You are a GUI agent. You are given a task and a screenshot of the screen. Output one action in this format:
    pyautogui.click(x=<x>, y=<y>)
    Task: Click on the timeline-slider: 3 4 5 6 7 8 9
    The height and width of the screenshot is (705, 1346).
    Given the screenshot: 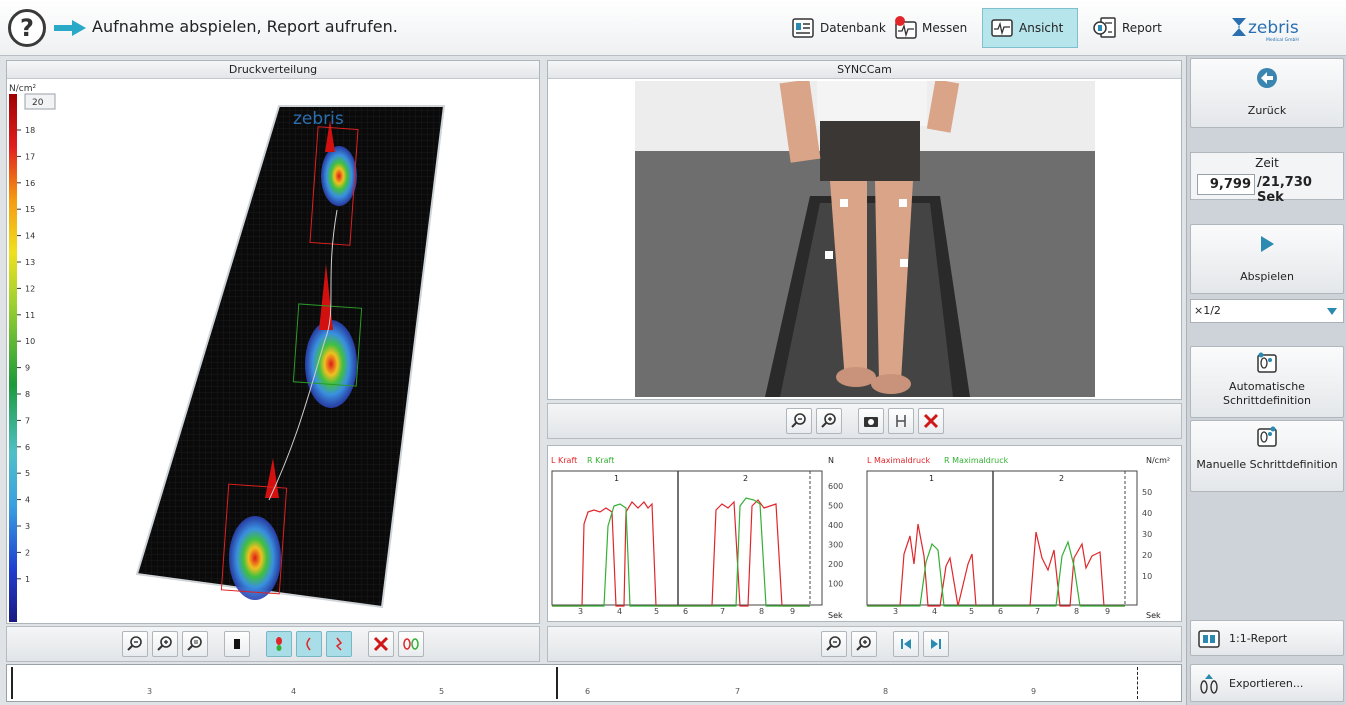 What is the action you would take?
    pyautogui.click(x=594, y=683)
    